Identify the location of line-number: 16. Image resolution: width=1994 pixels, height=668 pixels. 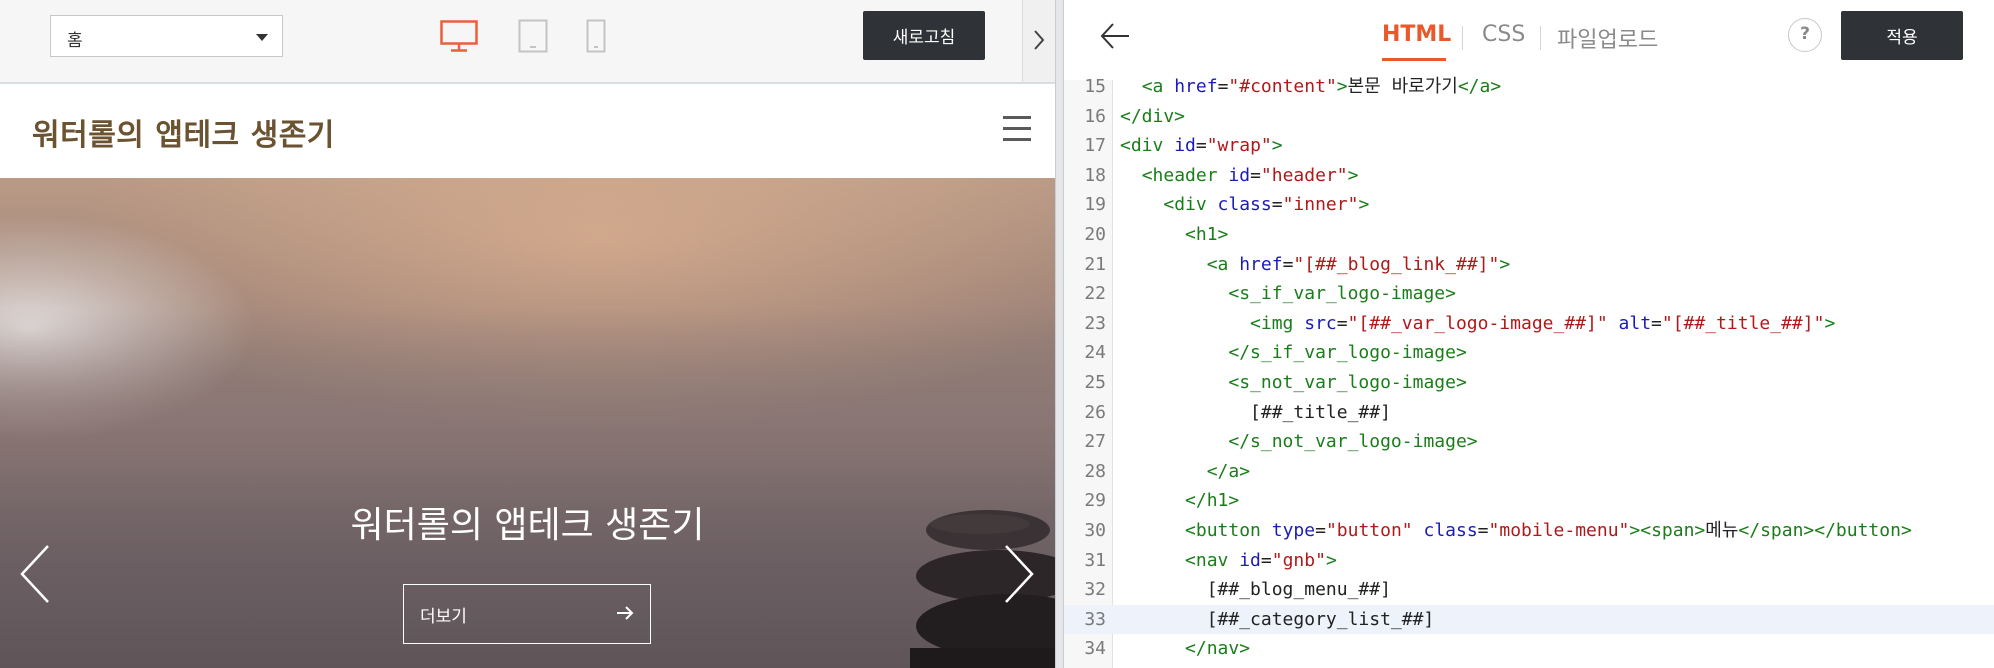
(1095, 116).